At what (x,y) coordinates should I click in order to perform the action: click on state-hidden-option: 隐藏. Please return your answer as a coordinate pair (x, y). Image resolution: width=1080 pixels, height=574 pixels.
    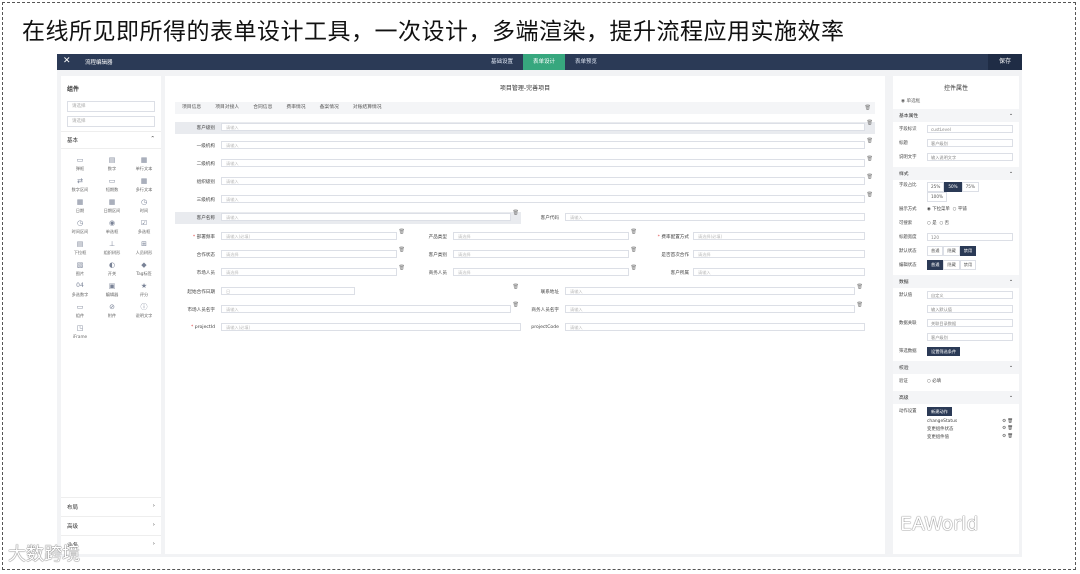
    Looking at the image, I should click on (951, 251).